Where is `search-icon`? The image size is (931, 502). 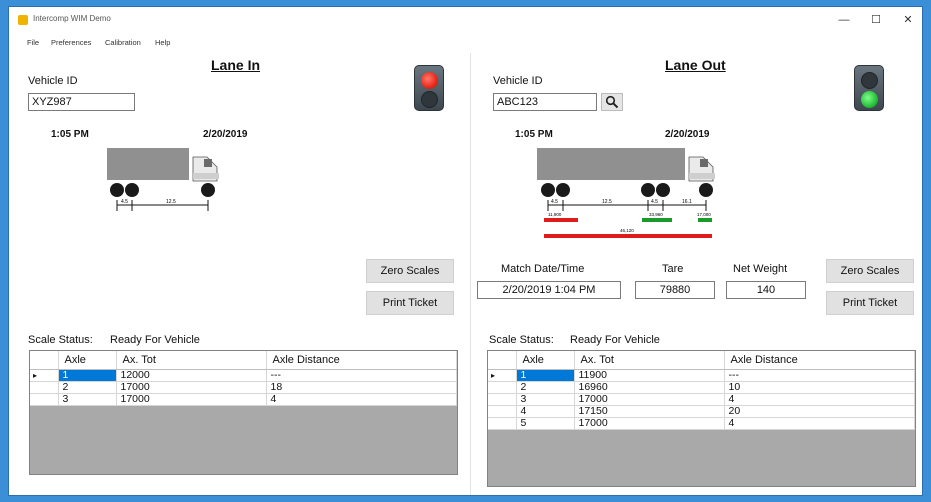
search-icon is located at coordinates (612, 102).